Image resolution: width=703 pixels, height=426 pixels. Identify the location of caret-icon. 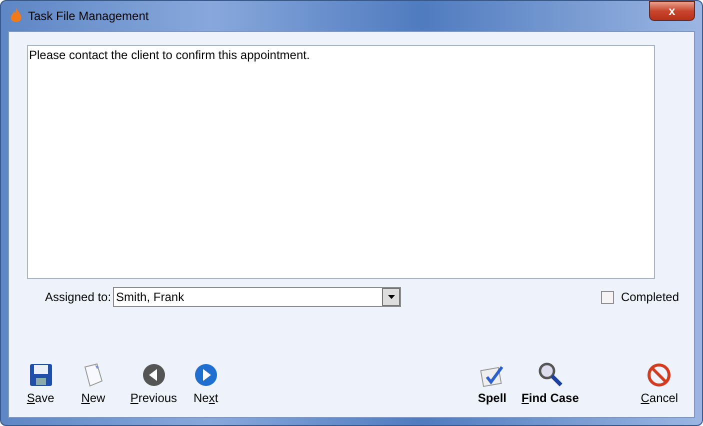
(391, 297).